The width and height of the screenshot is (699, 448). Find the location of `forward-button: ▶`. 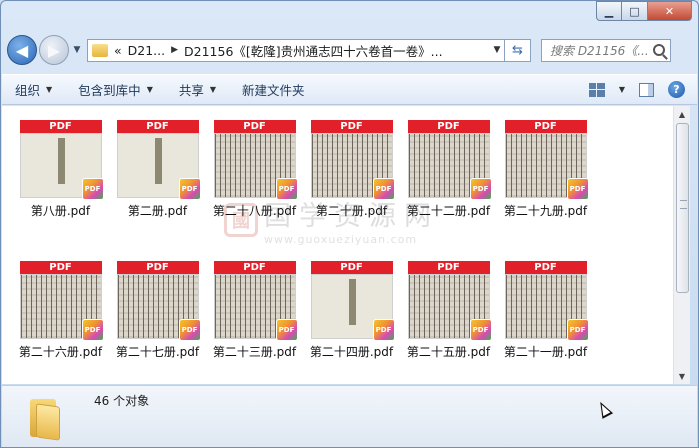

forward-button: ▶ is located at coordinates (54, 50).